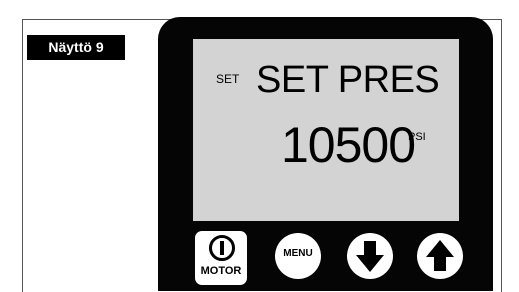 The width and height of the screenshot is (519, 292). What do you see at coordinates (222, 248) in the screenshot?
I see `power-icon` at bounding box center [222, 248].